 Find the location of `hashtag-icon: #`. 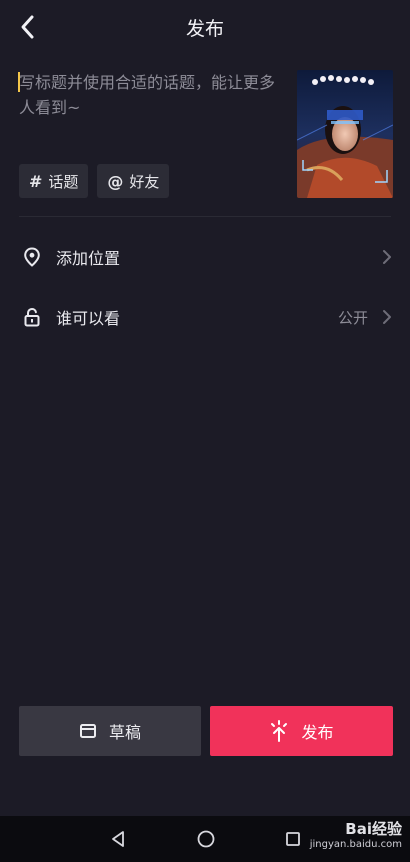

hashtag-icon: # is located at coordinates (36, 181).